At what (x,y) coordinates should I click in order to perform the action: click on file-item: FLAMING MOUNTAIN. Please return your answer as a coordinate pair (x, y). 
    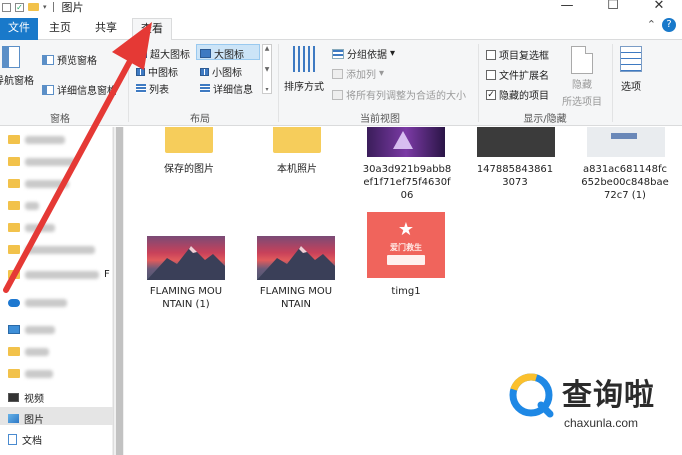
    Looking at the image, I should click on (296, 298).